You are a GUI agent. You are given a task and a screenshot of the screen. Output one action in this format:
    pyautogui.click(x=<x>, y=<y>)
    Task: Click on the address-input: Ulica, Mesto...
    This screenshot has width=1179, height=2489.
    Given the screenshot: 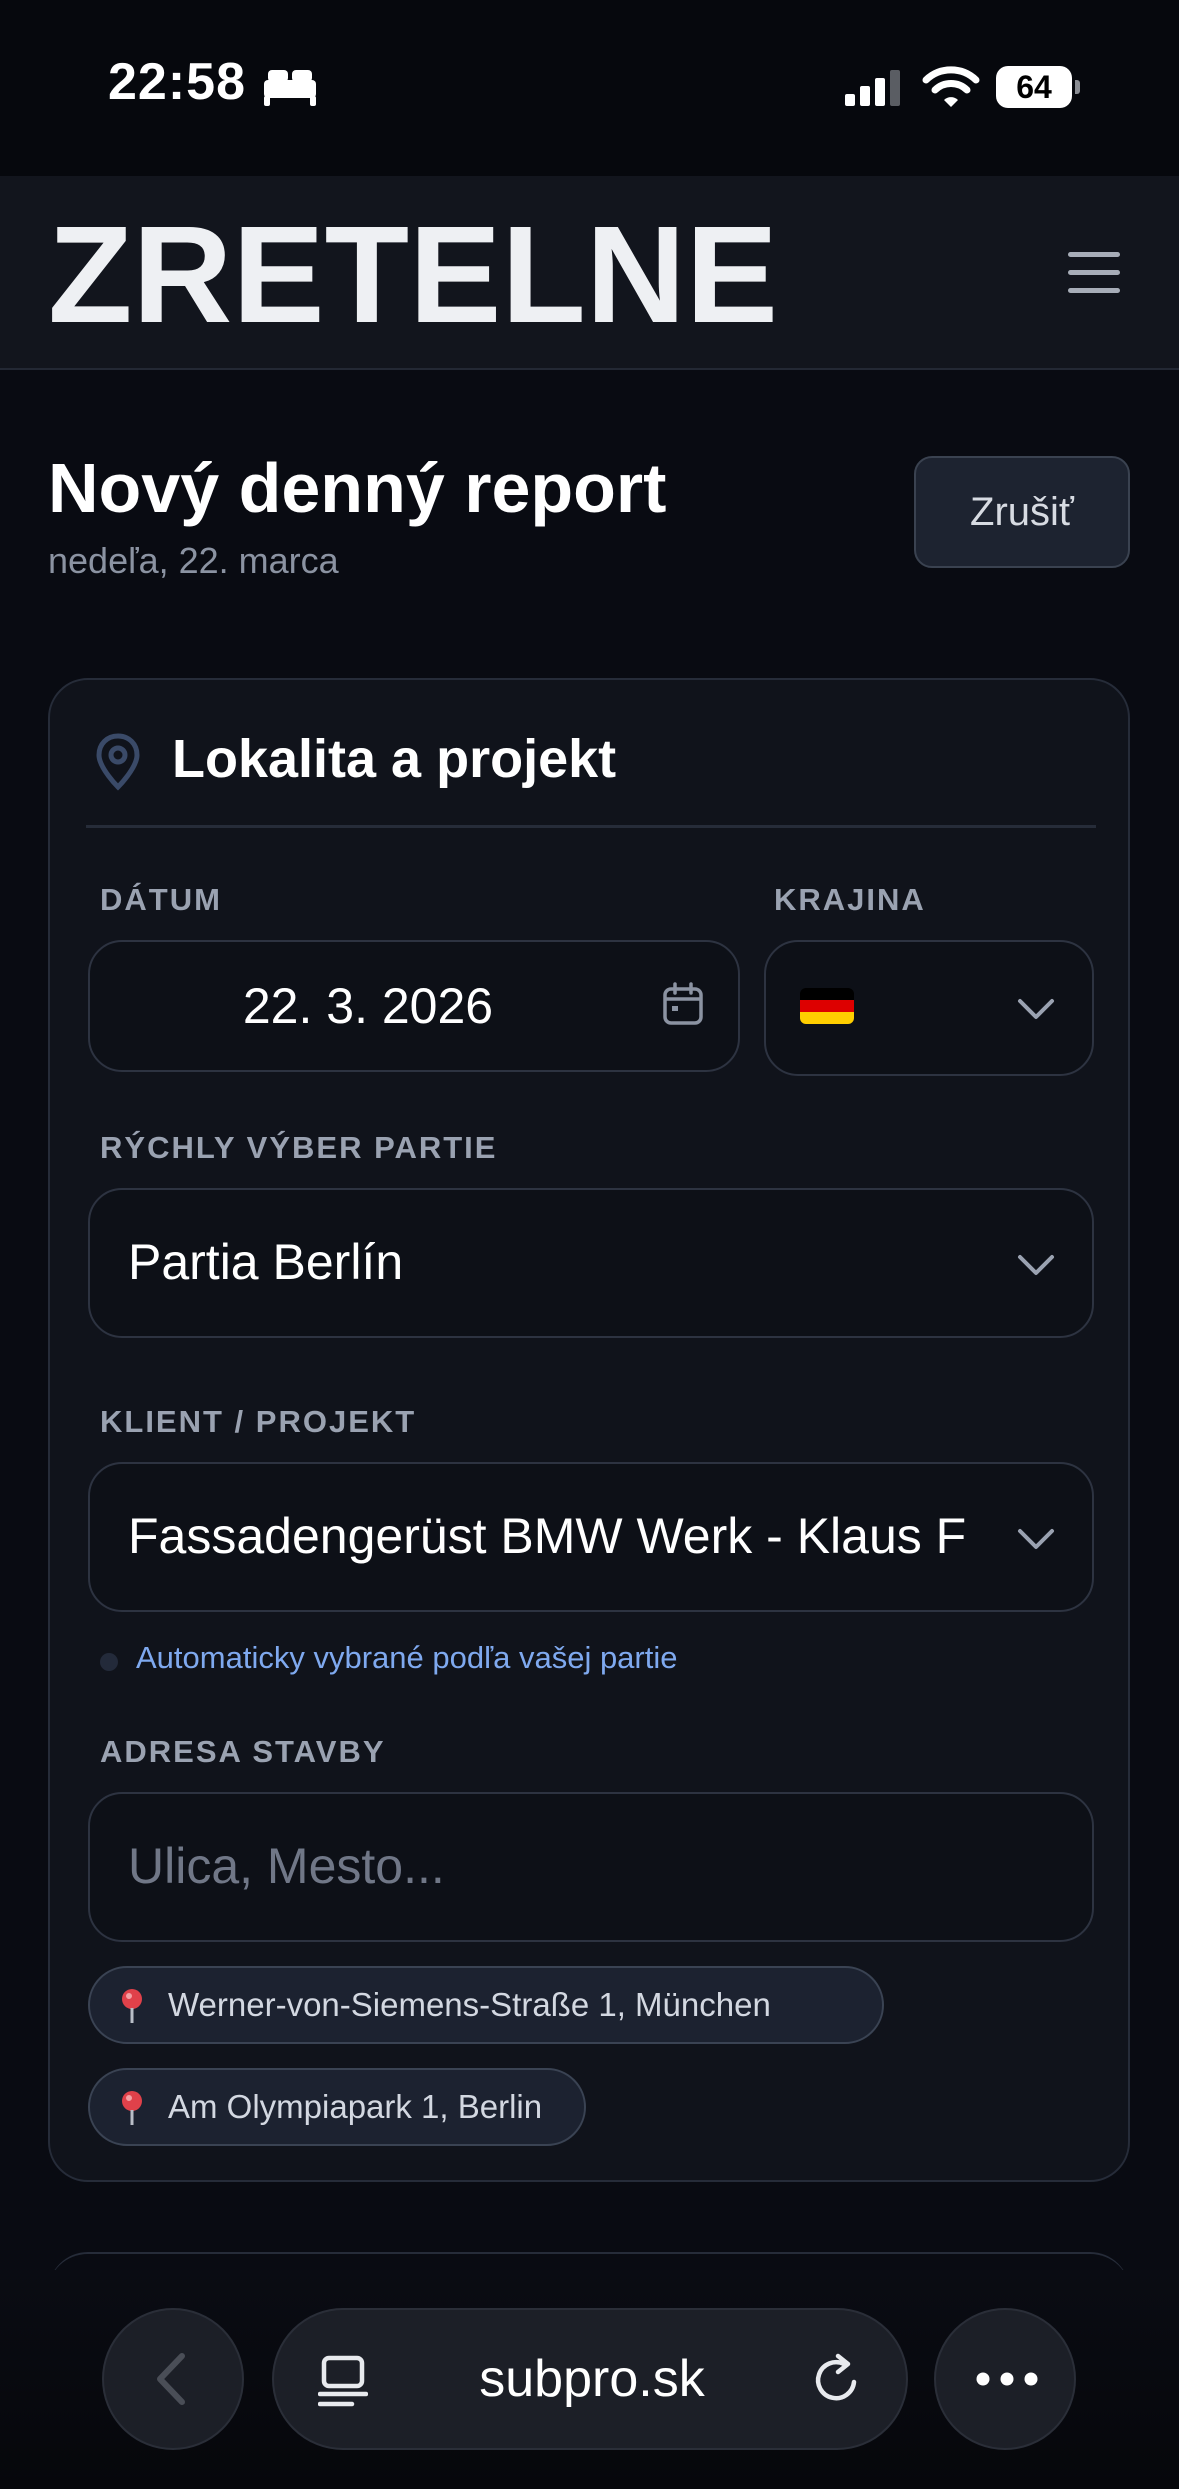 What is the action you would take?
    pyautogui.click(x=591, y=1867)
    